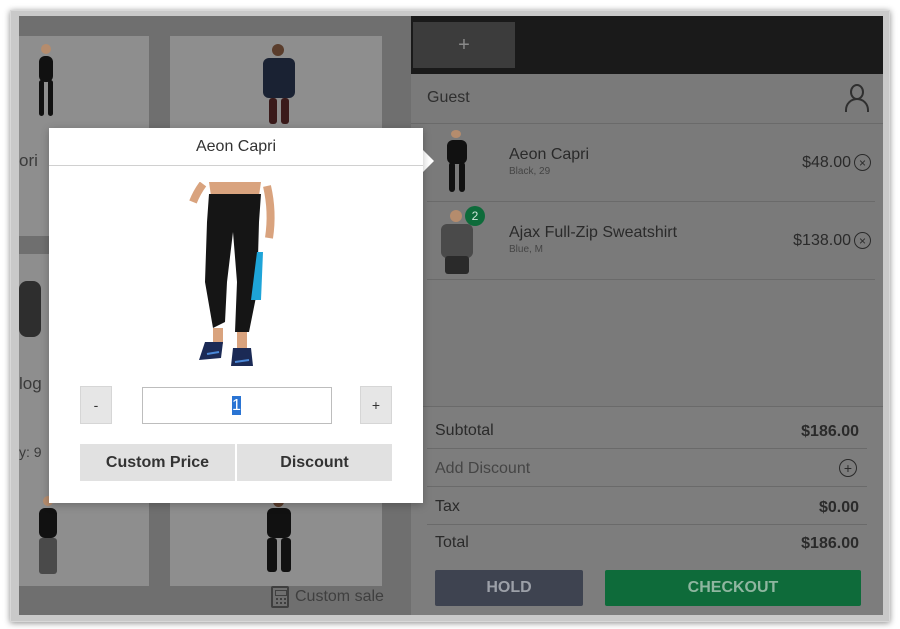 Image resolution: width=900 pixels, height=629 pixels. I want to click on total-row: Total $186.00, so click(647, 543).